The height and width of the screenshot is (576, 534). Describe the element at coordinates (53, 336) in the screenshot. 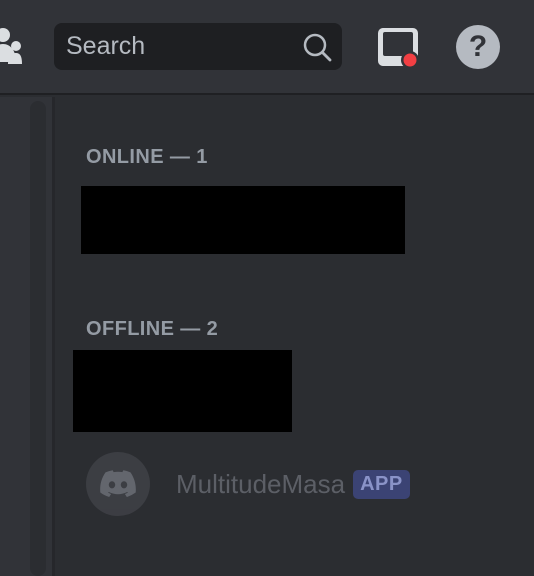

I see `pane-divider` at that location.